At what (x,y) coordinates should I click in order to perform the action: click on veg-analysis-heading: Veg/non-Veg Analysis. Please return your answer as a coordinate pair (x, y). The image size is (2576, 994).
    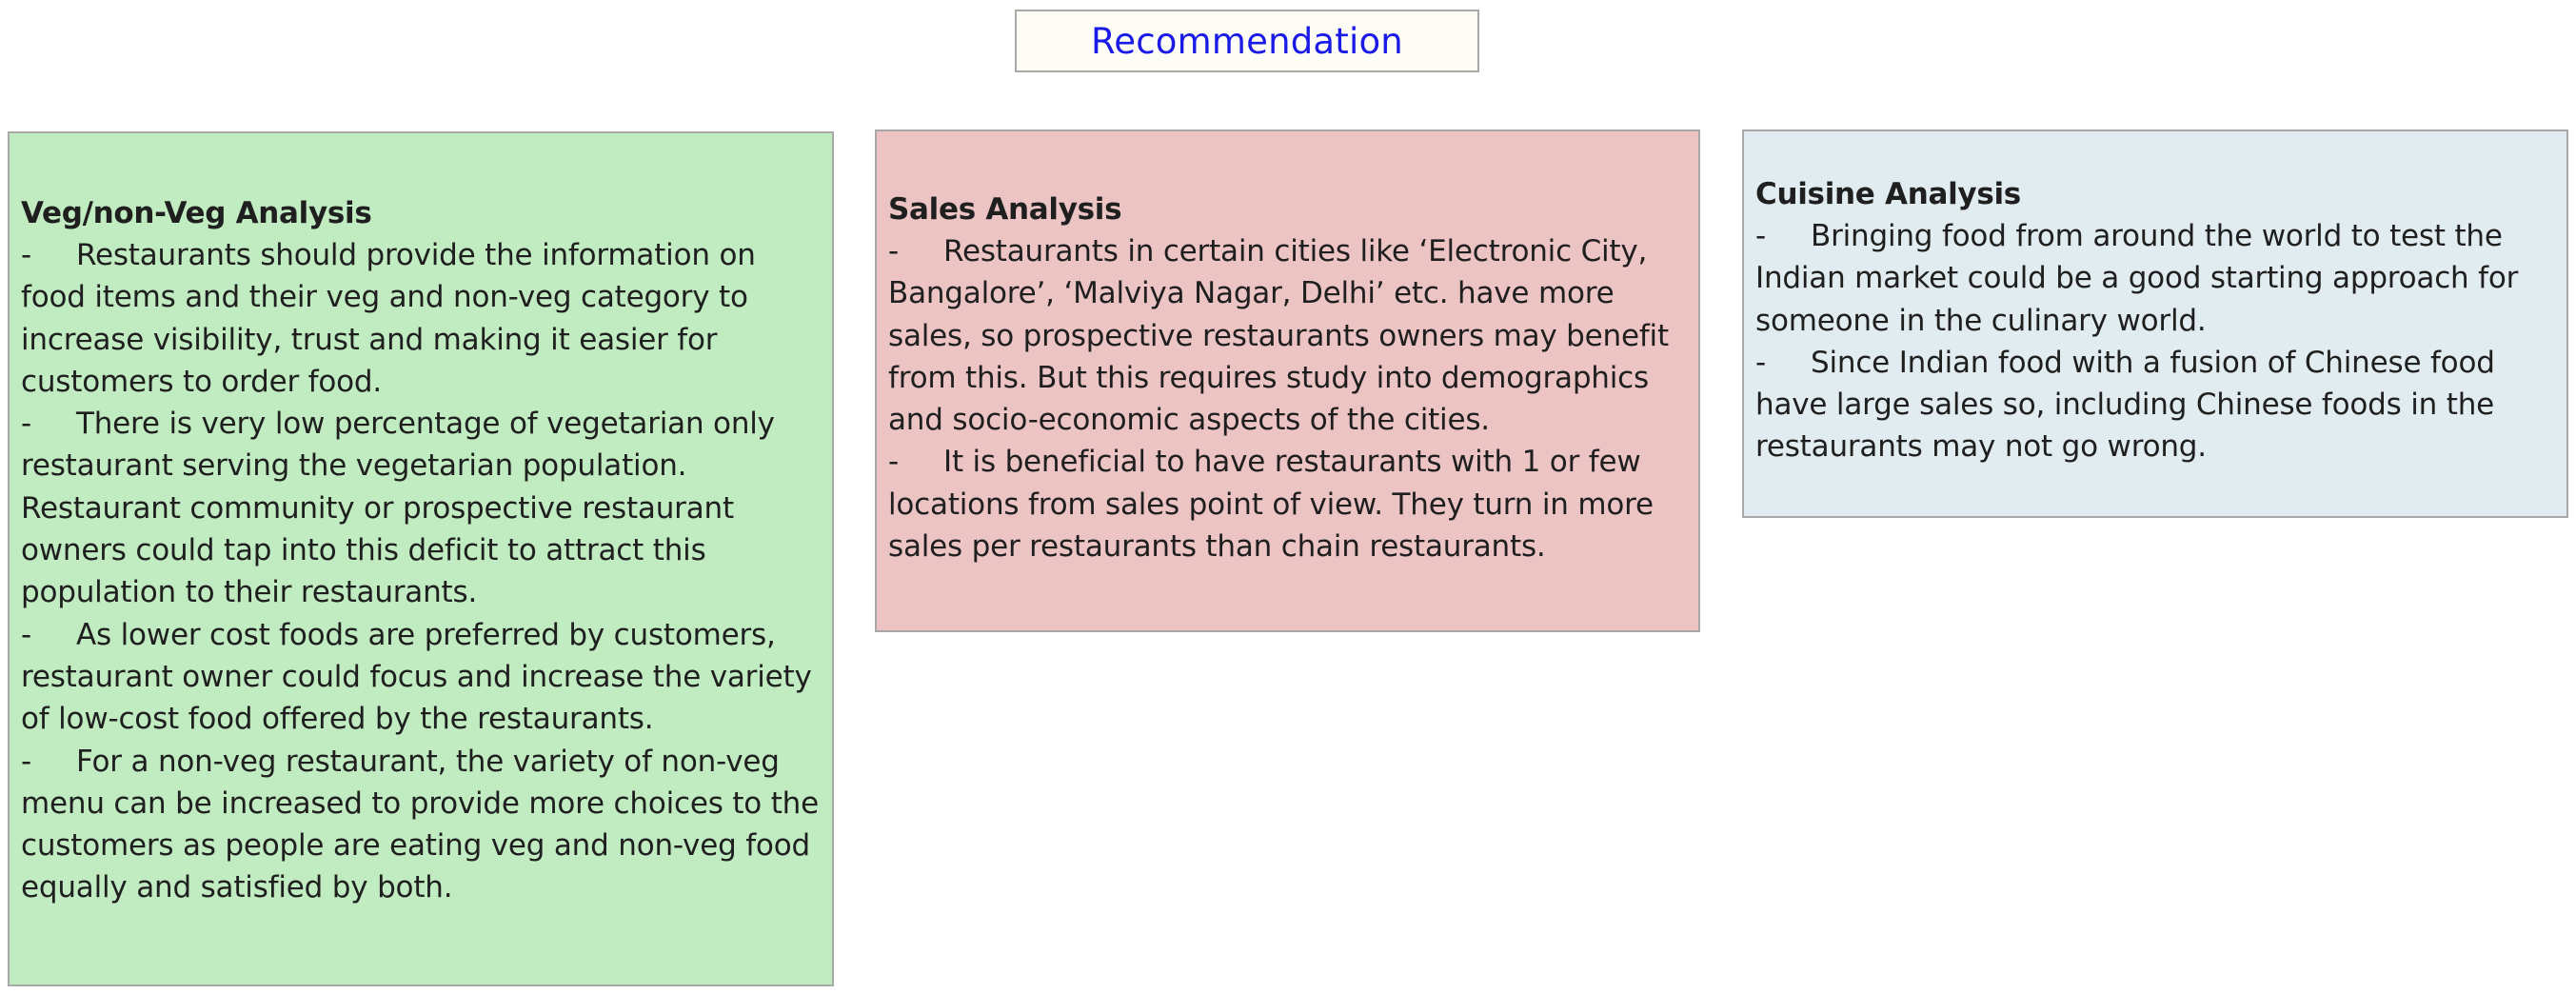
    Looking at the image, I should click on (196, 213).